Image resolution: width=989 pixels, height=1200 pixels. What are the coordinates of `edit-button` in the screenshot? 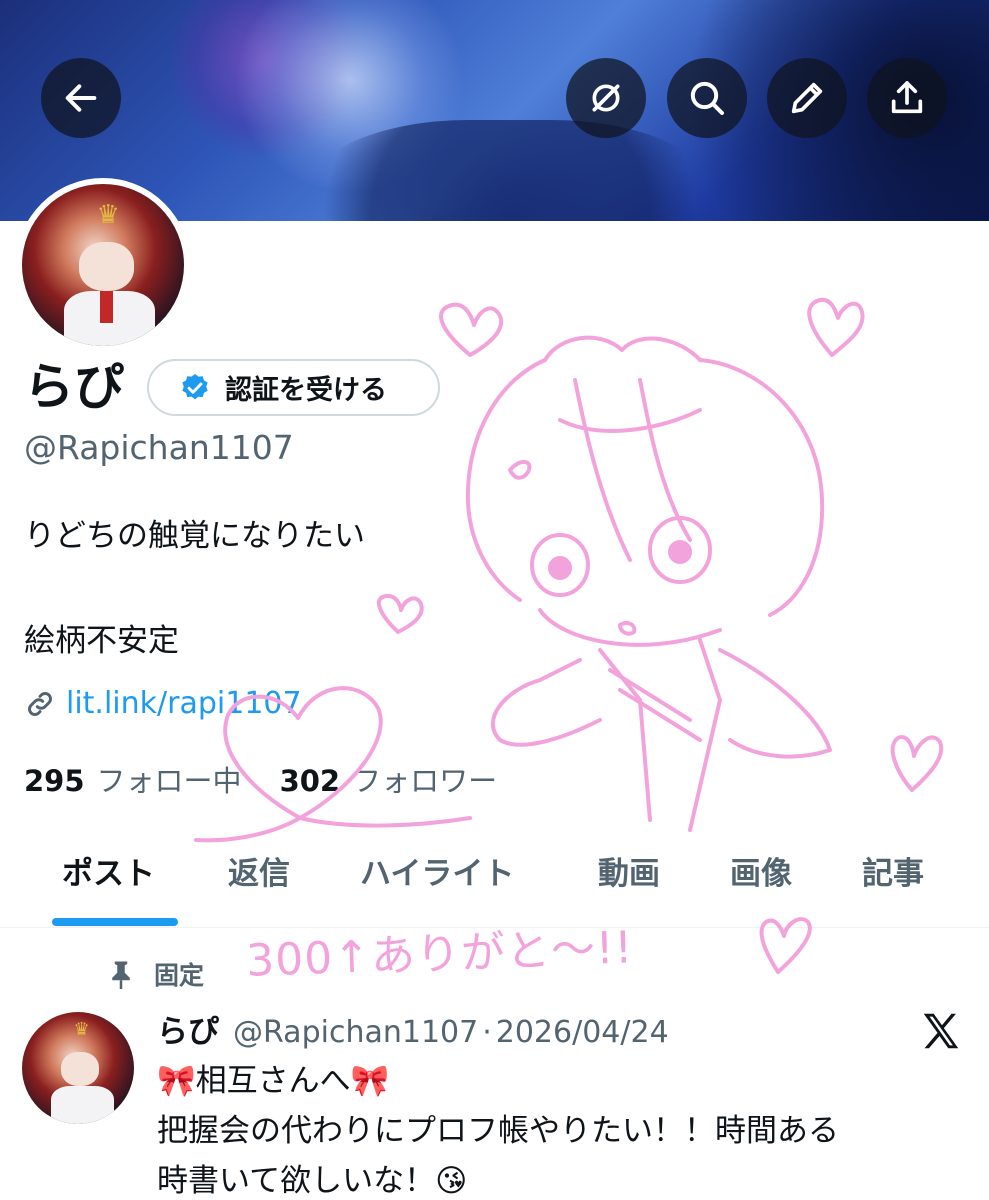 It's located at (807, 98).